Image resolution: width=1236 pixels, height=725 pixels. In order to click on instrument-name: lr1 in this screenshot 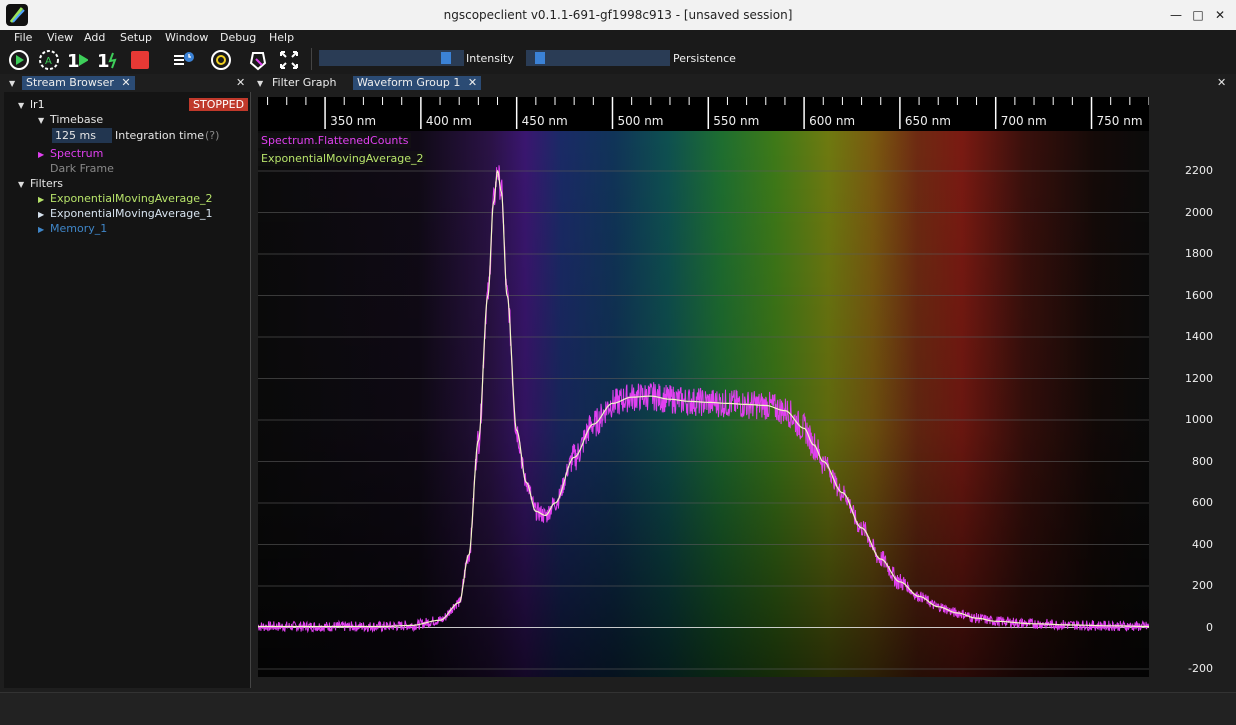, I will do `click(37, 104)`.